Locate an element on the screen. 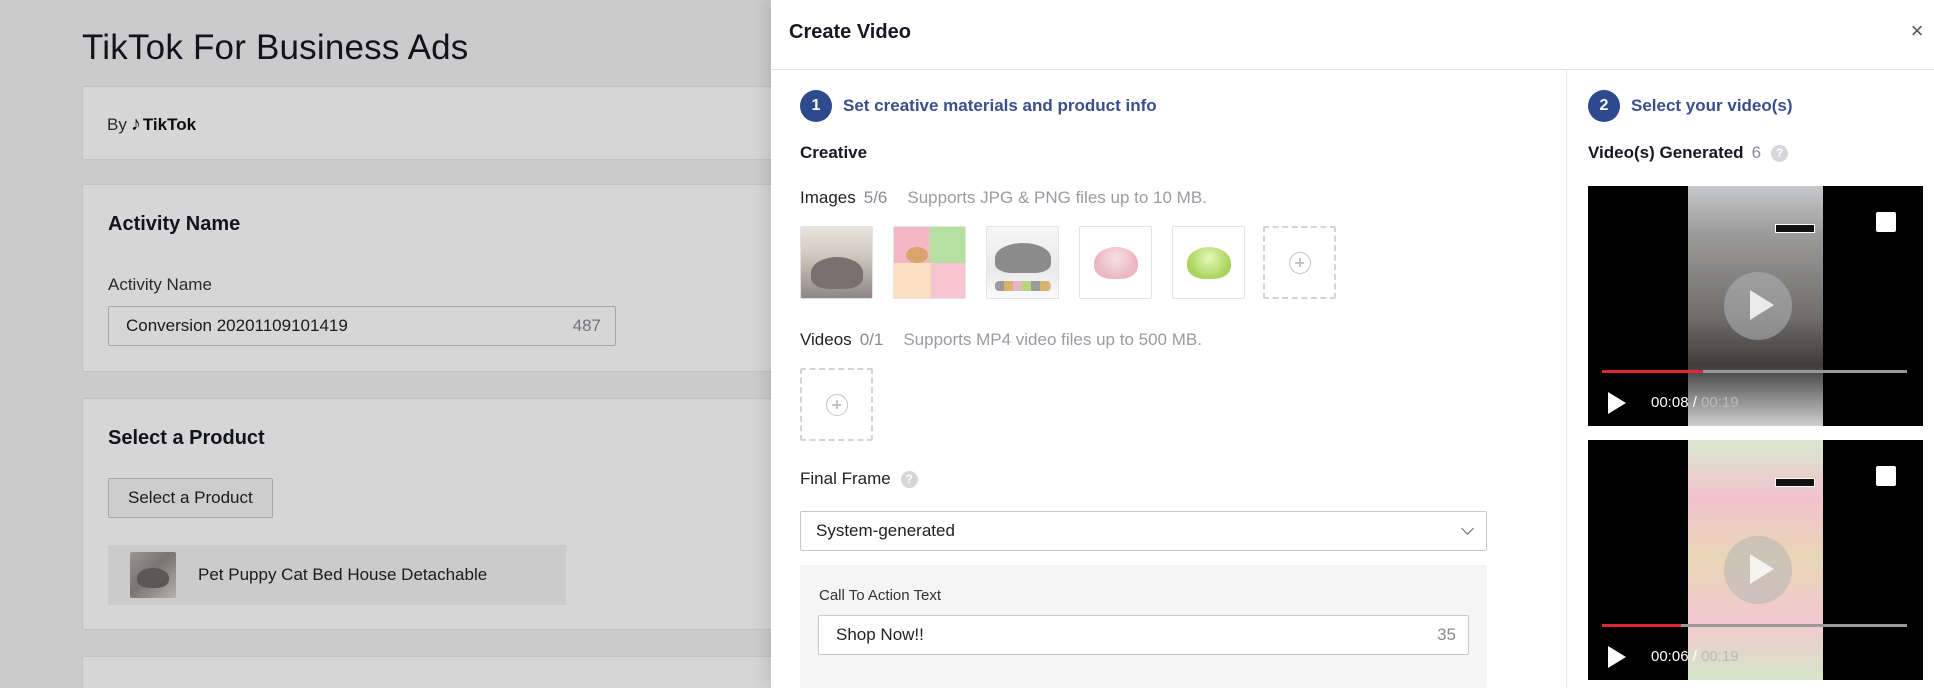  step-2-number: 2 is located at coordinates (1604, 106).